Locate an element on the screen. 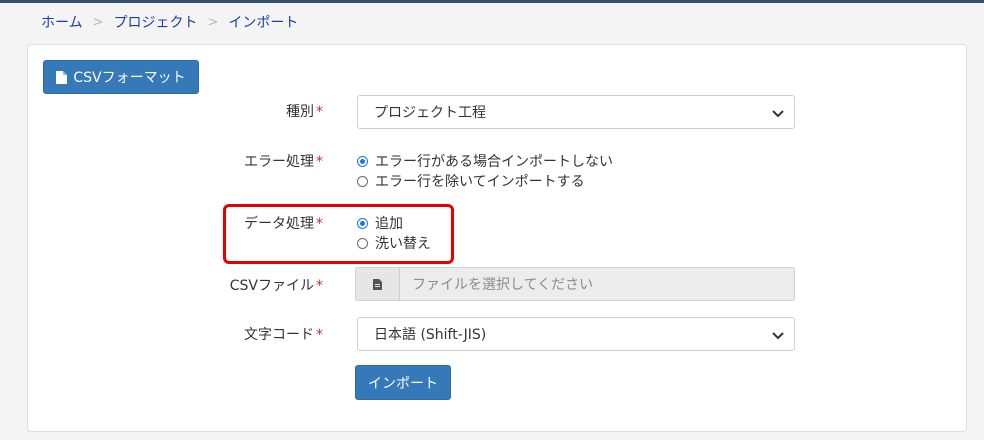  csv-file-picker: ファイルを選択してください is located at coordinates (575, 284).